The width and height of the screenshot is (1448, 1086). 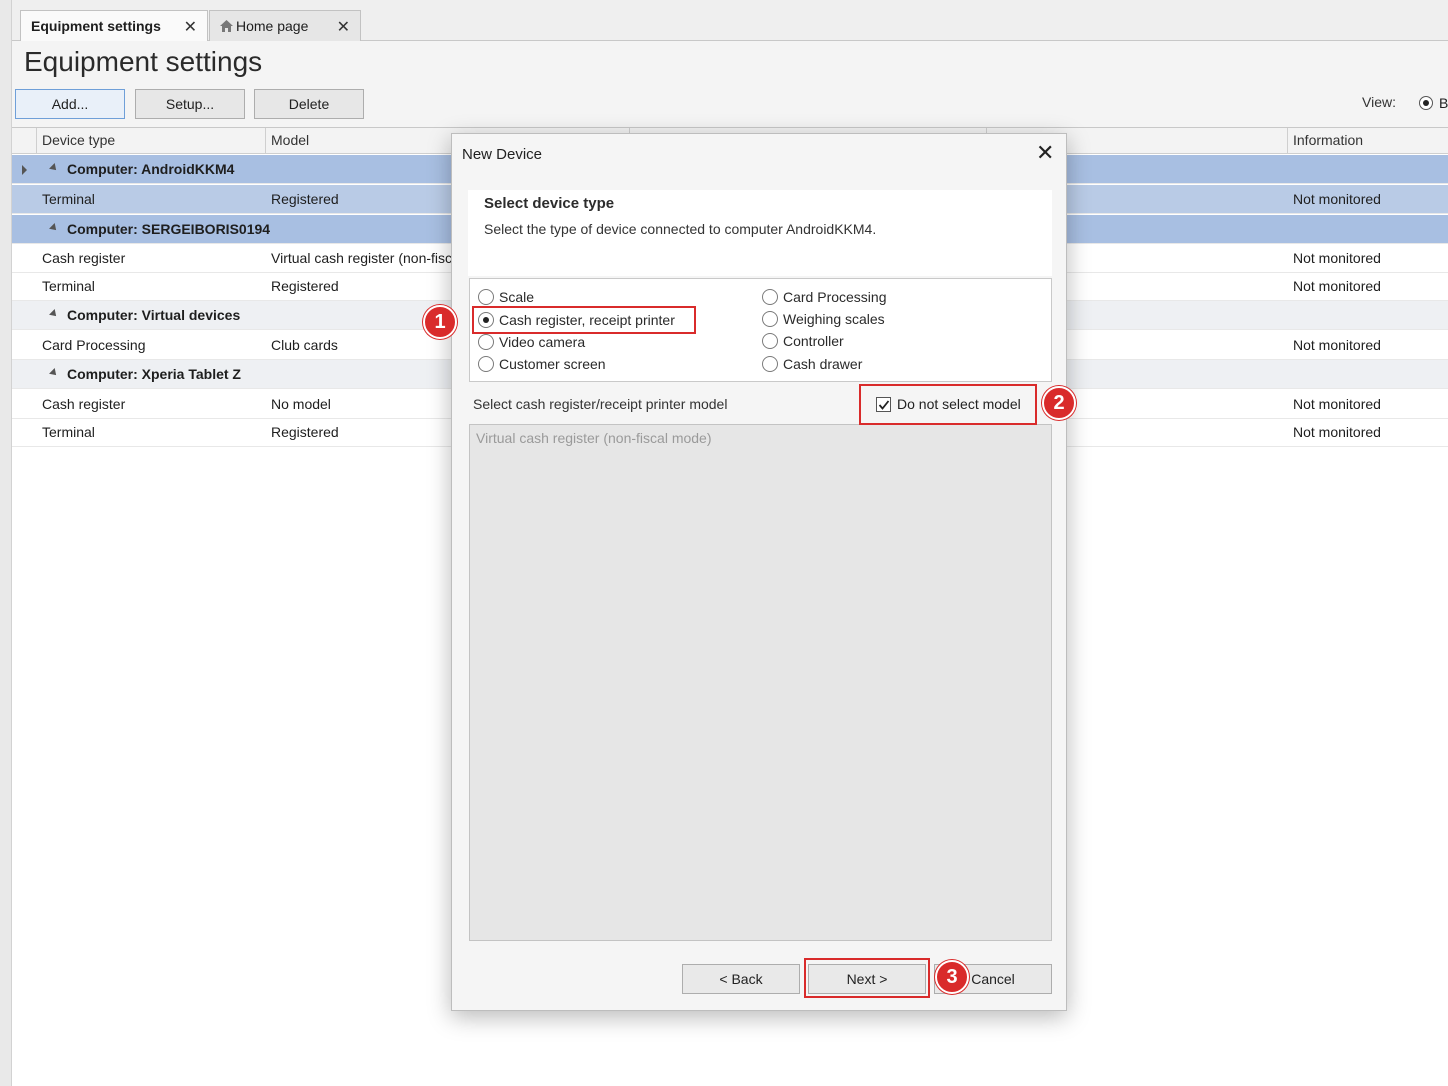 What do you see at coordinates (362, 258) in the screenshot?
I see `model-cell: Virtual cash register (non-fisc` at bounding box center [362, 258].